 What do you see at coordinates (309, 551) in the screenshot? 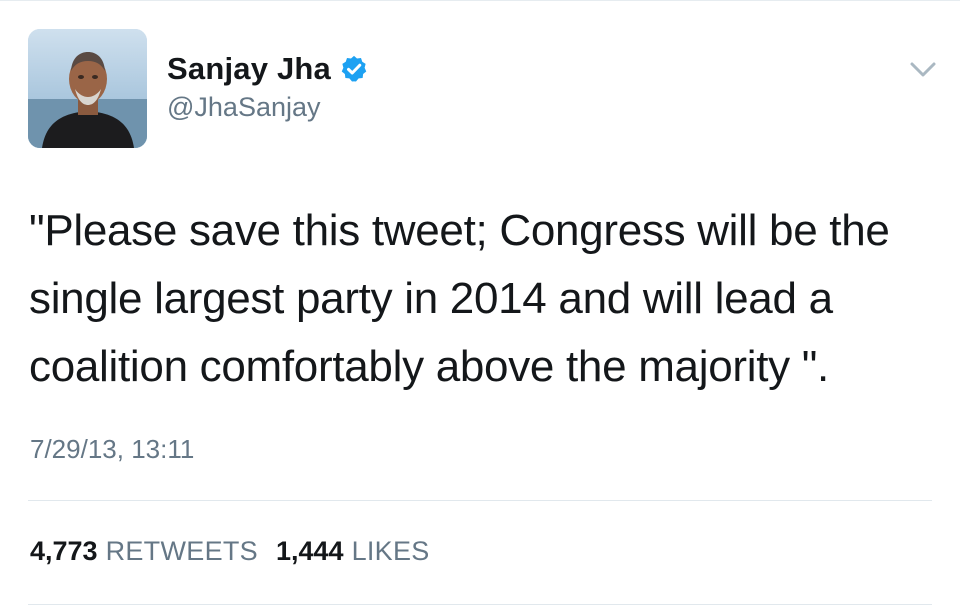
I see `likes-count: 1,444` at bounding box center [309, 551].